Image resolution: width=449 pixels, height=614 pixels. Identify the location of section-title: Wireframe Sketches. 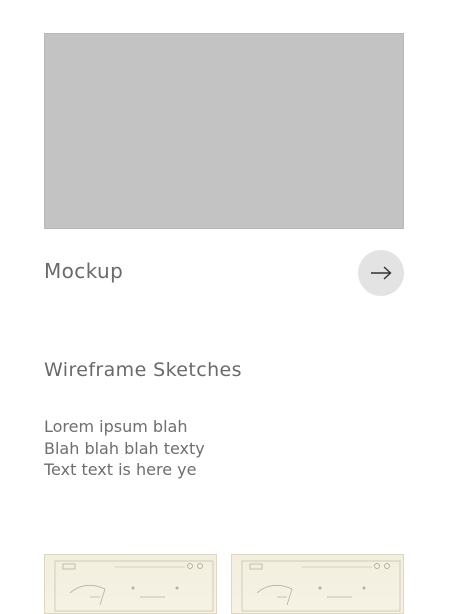
(143, 370).